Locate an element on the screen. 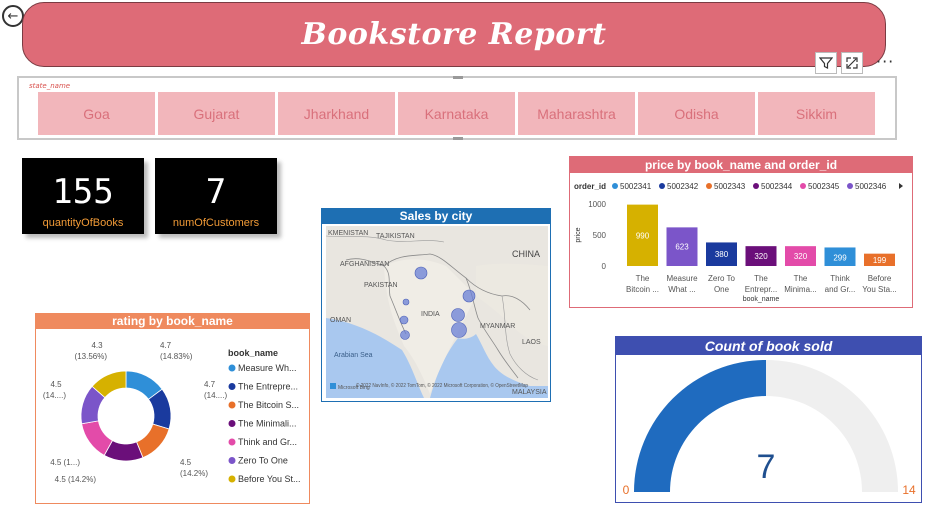  map-title: Sales by city is located at coordinates (436, 216).